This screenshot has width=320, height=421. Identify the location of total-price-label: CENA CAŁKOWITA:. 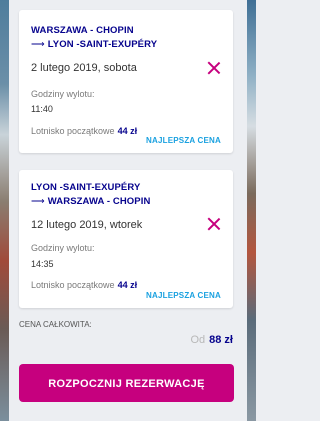
(55, 324).